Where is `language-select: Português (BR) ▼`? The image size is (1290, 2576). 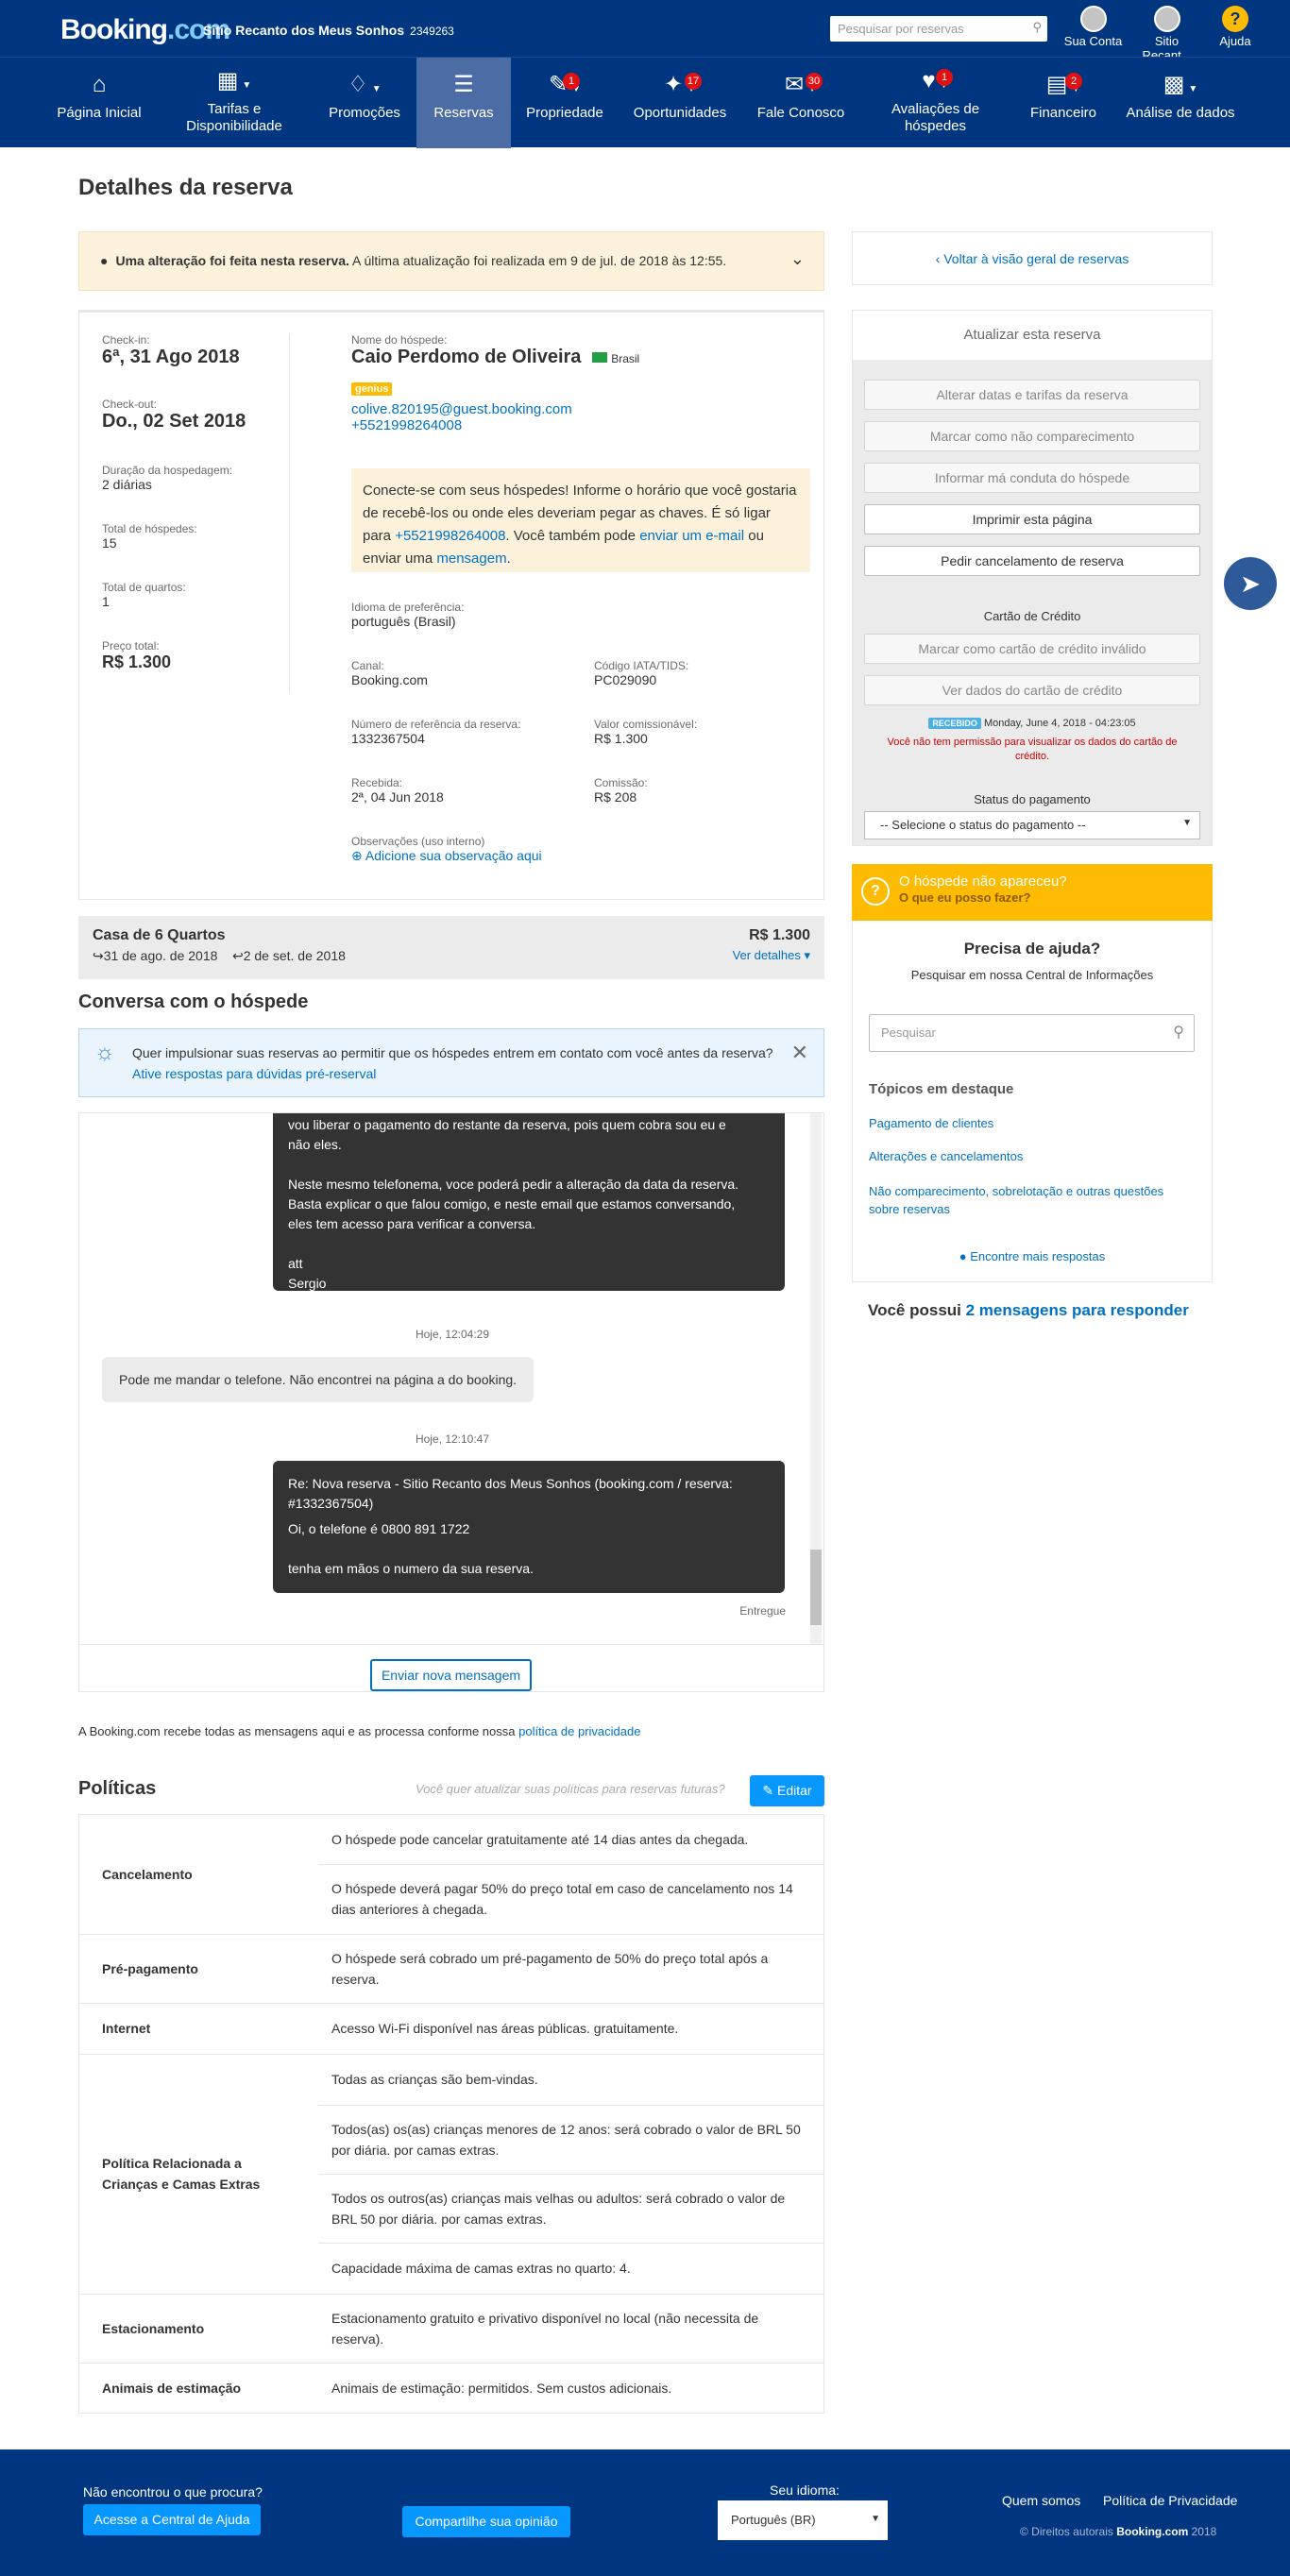
language-select: Português (BR) ▼ is located at coordinates (803, 2520).